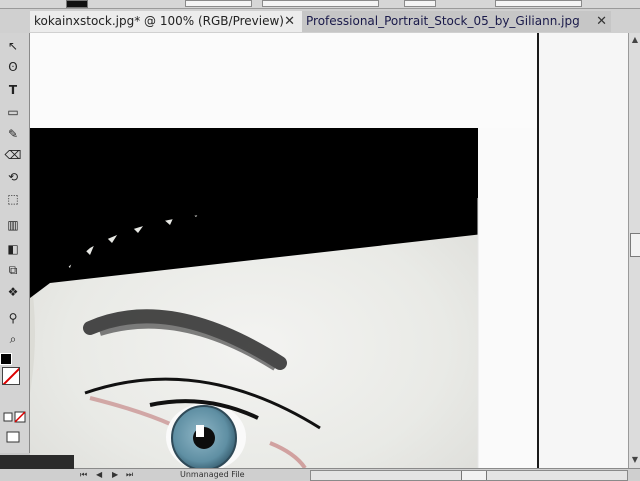 Image resolution: width=640 pixels, height=481 pixels. What do you see at coordinates (13, 90) in the screenshot?
I see `type-tool-icon: T` at bounding box center [13, 90].